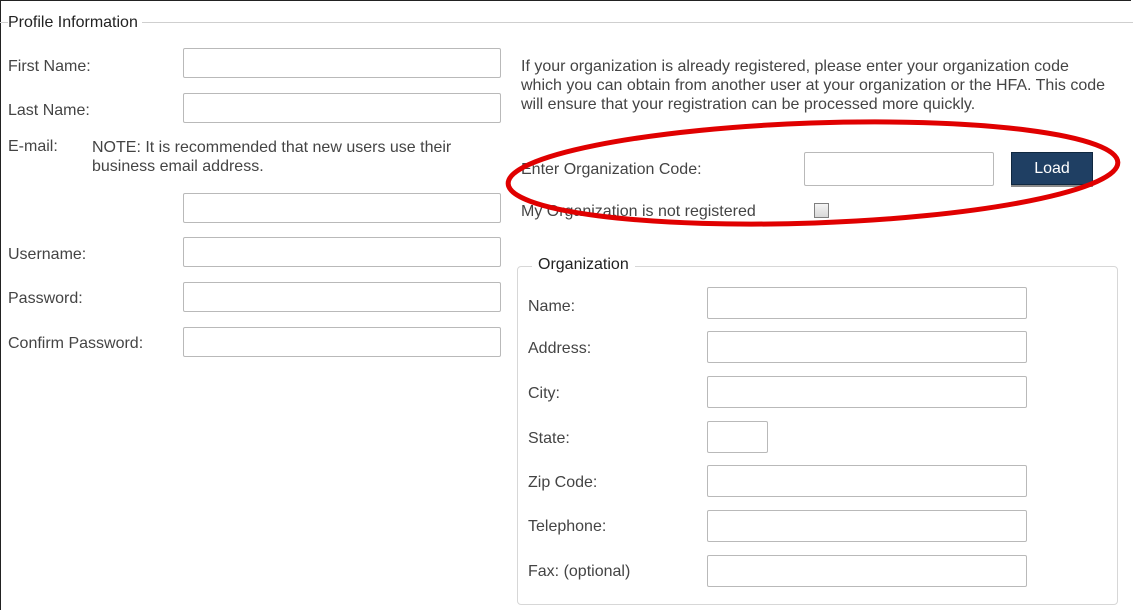  What do you see at coordinates (821, 210) in the screenshot?
I see `not-registered-checkbox` at bounding box center [821, 210].